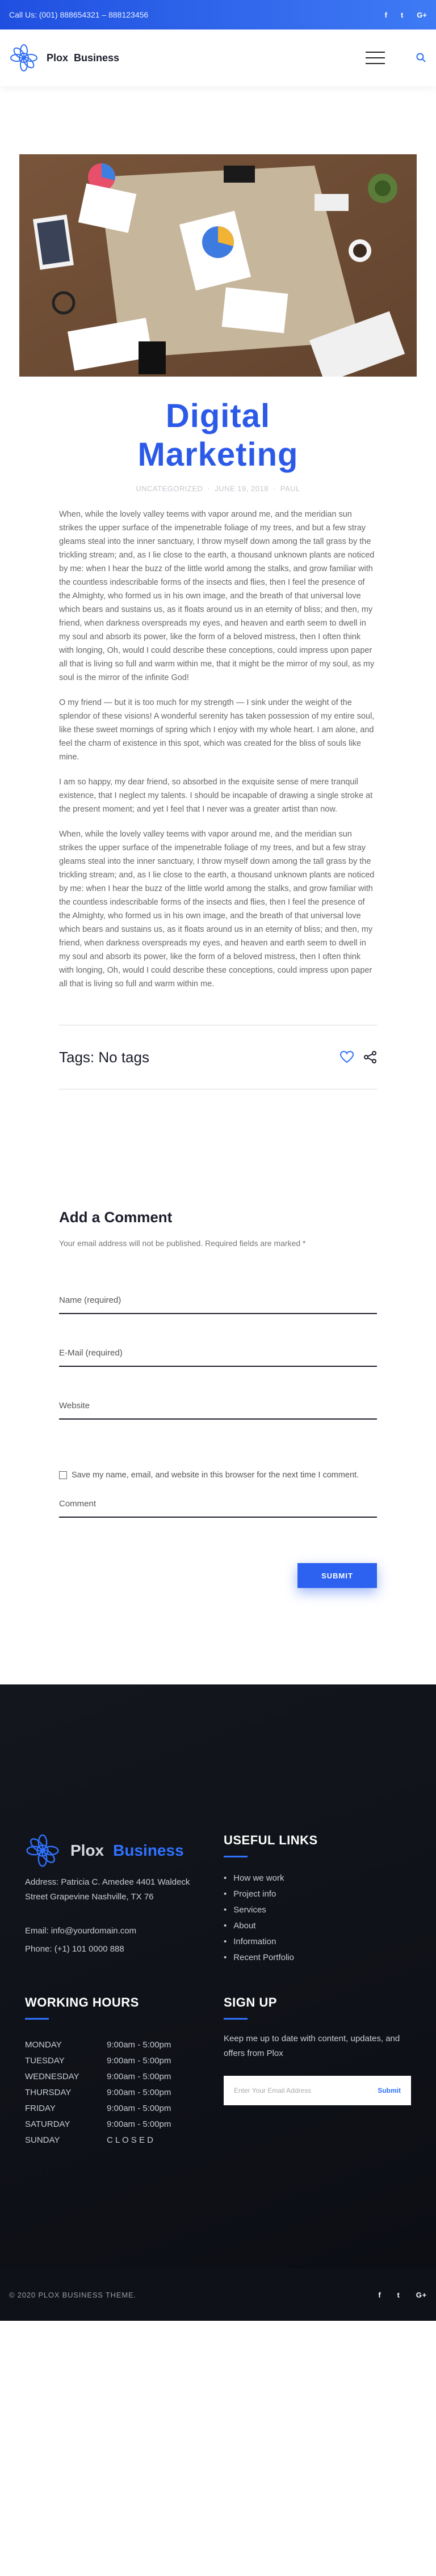  What do you see at coordinates (98, 2124) in the screenshot?
I see `hours-row: SATURDAY 9:00am - 5:00pm` at bounding box center [98, 2124].